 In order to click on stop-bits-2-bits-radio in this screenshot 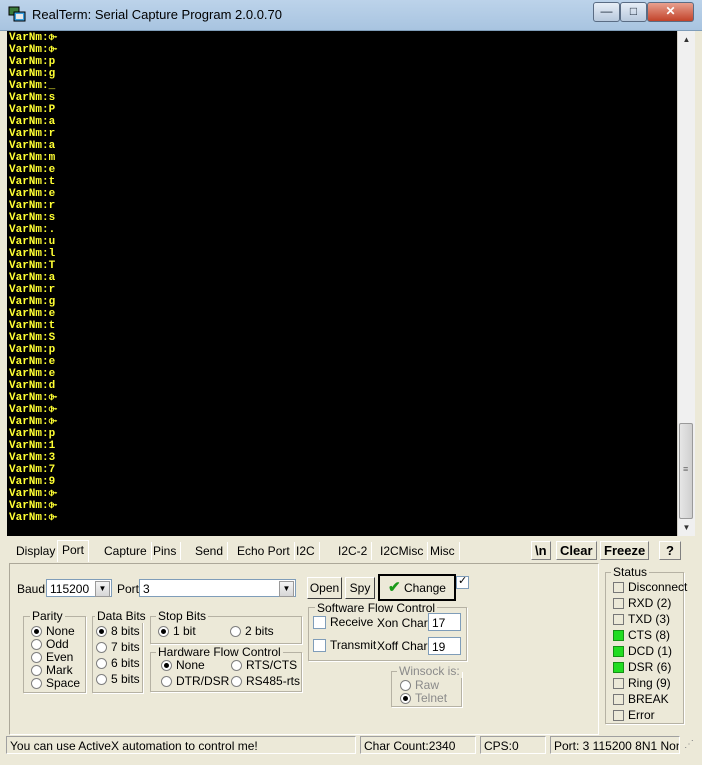, I will do `click(235, 631)`.